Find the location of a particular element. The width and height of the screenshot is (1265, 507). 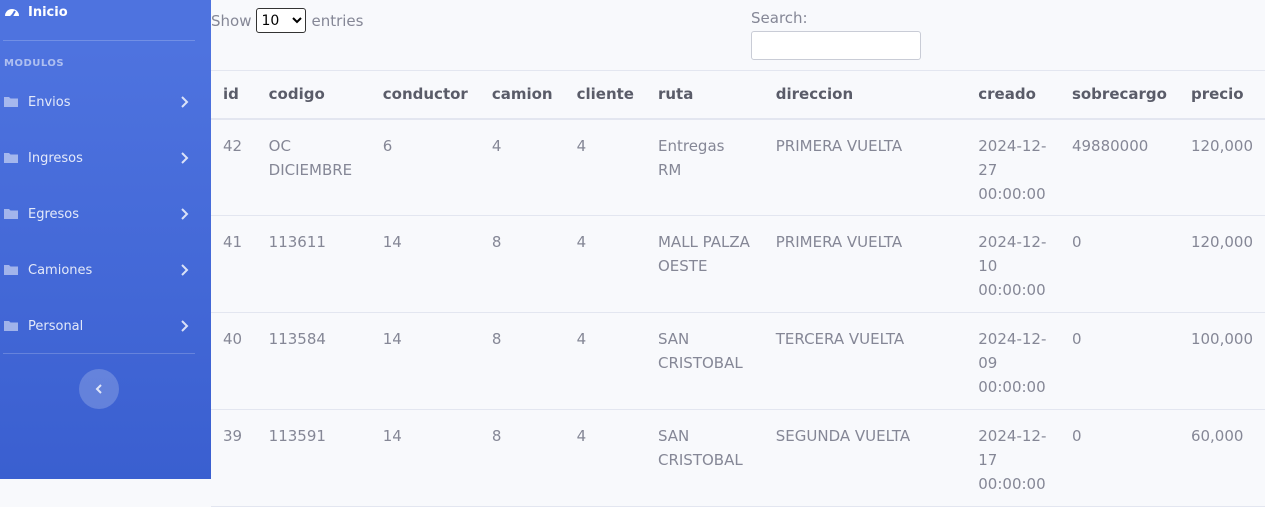

search-input is located at coordinates (836, 45).